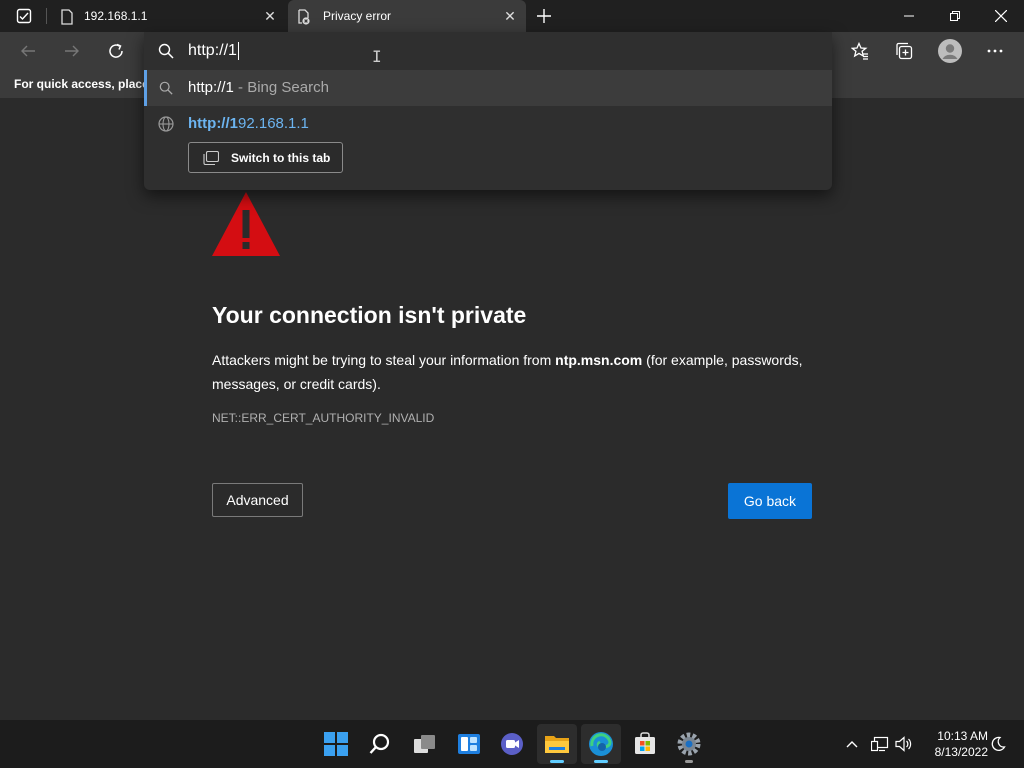 Image resolution: width=1024 pixels, height=768 pixels. I want to click on edge-button, so click(601, 744).